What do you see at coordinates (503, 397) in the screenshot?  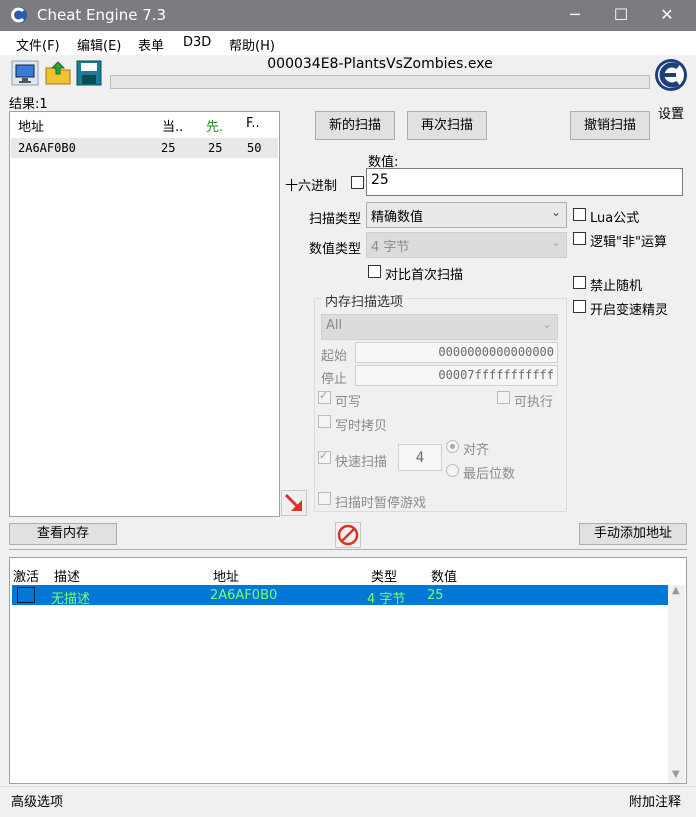 I see `executable-checkbox` at bounding box center [503, 397].